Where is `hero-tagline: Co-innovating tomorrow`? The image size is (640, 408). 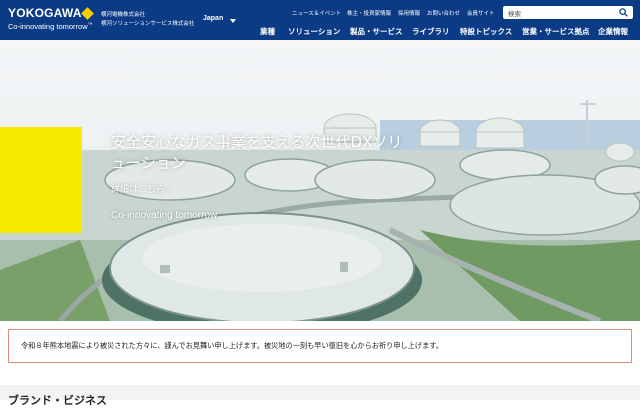
hero-tagline: Co-innovating tomorrow is located at coordinates (164, 215).